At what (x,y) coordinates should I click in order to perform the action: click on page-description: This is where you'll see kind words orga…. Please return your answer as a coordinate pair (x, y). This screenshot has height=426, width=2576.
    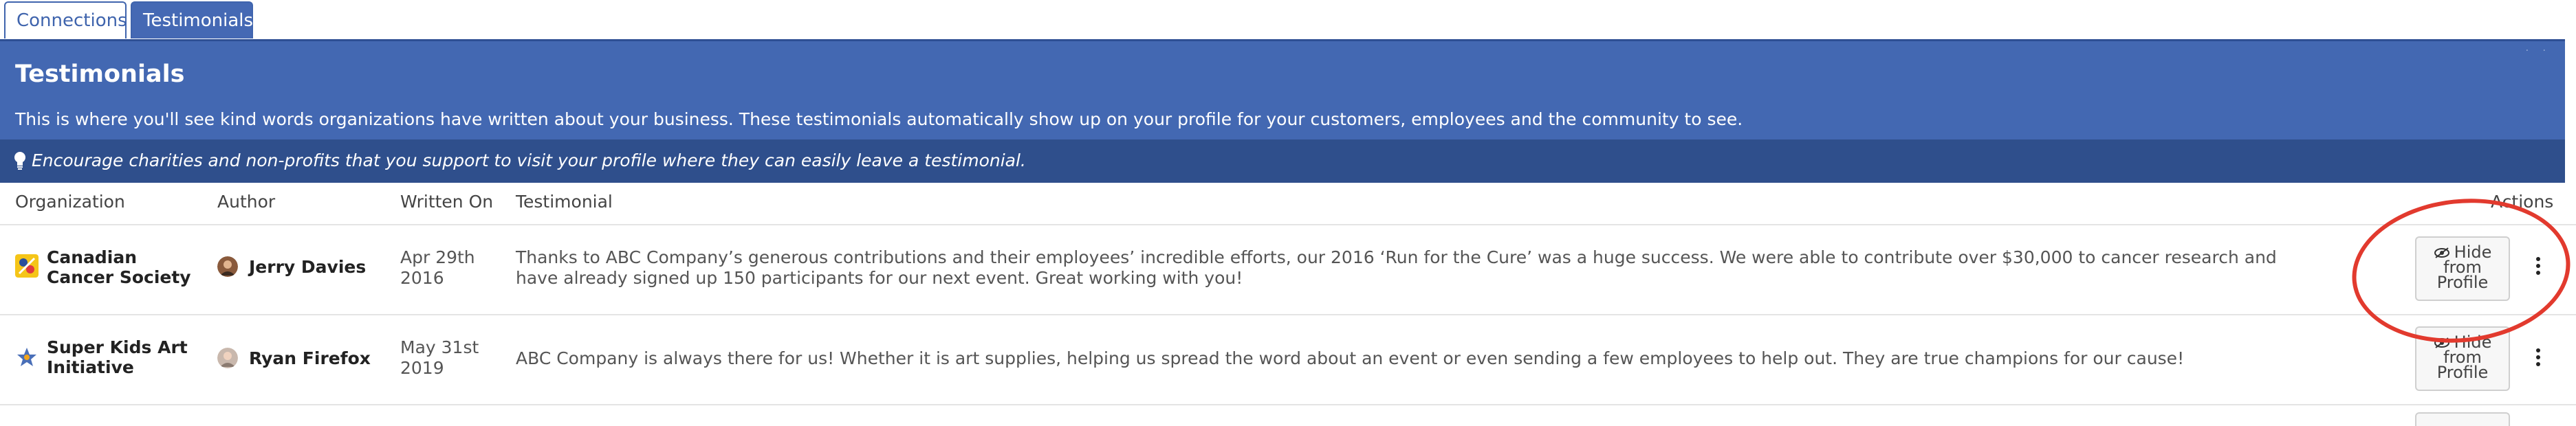
    Looking at the image, I should click on (879, 119).